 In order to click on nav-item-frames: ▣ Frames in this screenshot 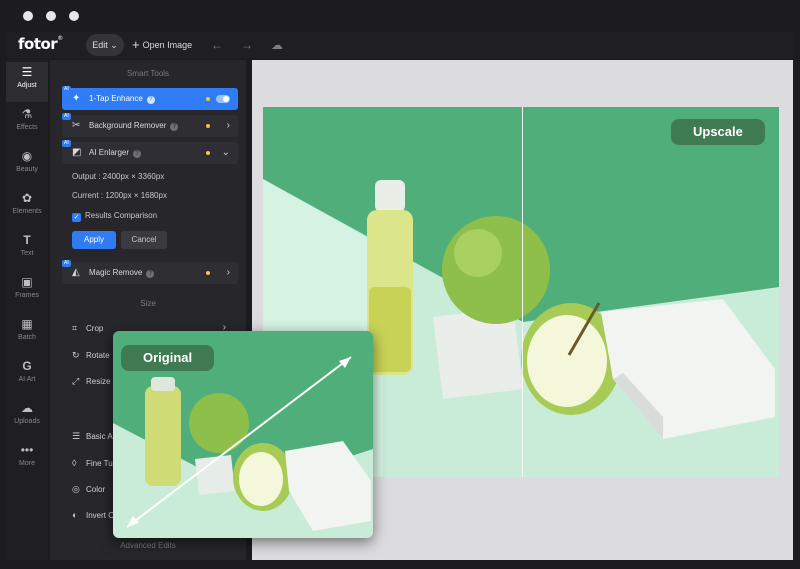, I will do `click(27, 292)`.